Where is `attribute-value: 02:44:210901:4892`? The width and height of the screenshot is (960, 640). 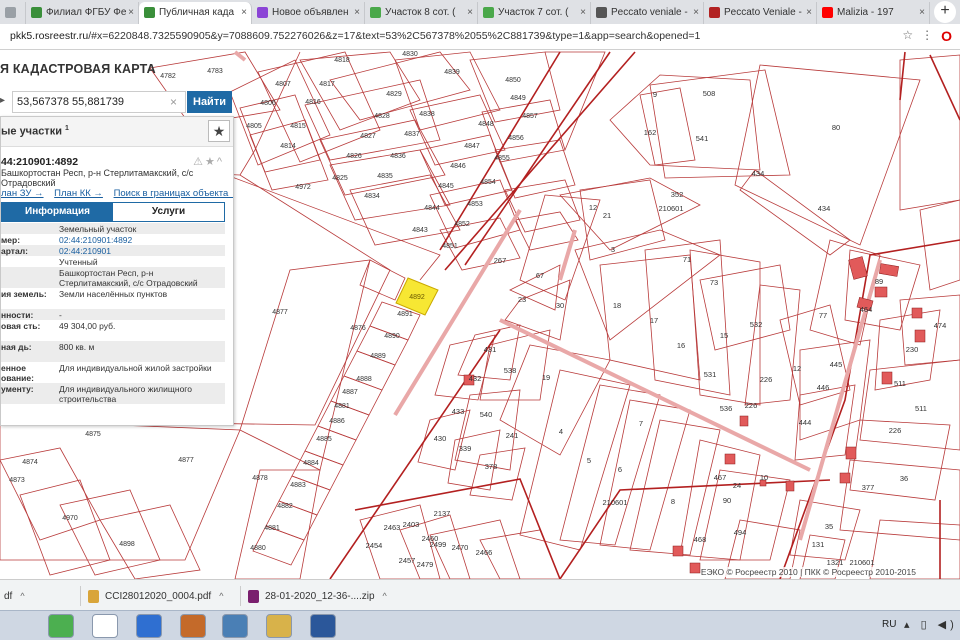
attribute-value: 02:44:210901:4892 is located at coordinates (141, 240).